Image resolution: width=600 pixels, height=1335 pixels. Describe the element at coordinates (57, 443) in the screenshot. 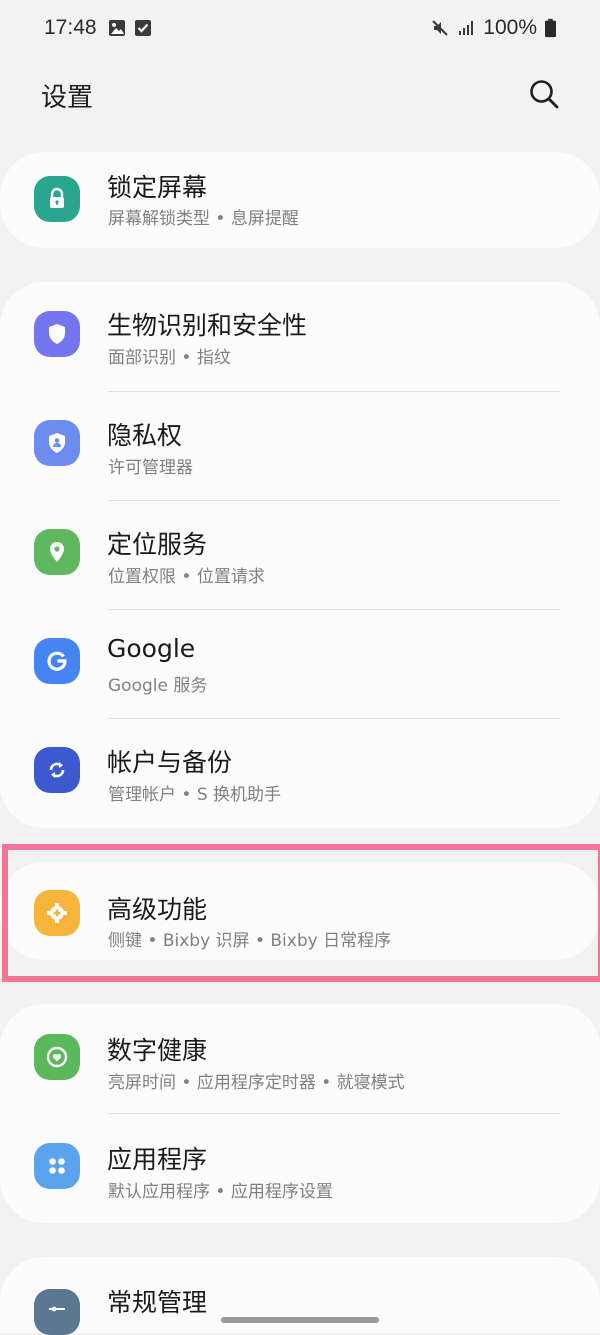

I see `privacy-shield-icon` at that location.